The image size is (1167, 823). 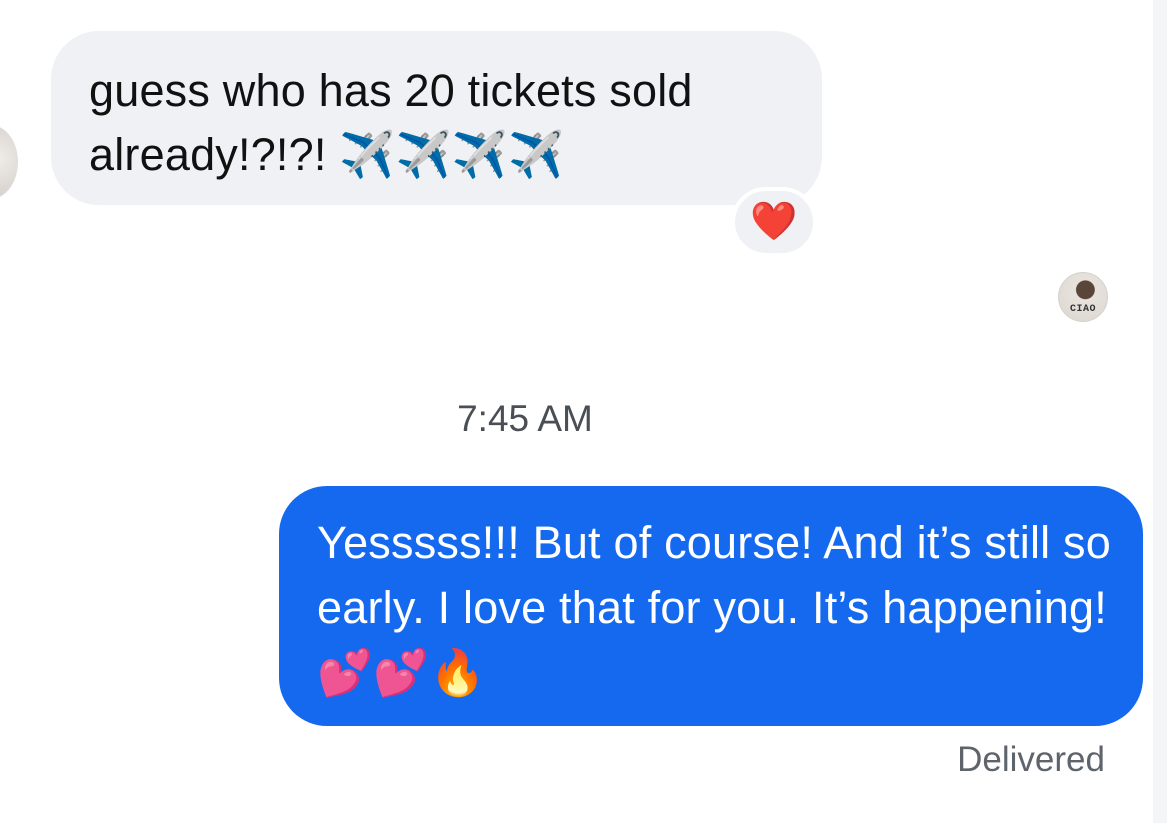 I want to click on sender-avatar, so click(x=9, y=162).